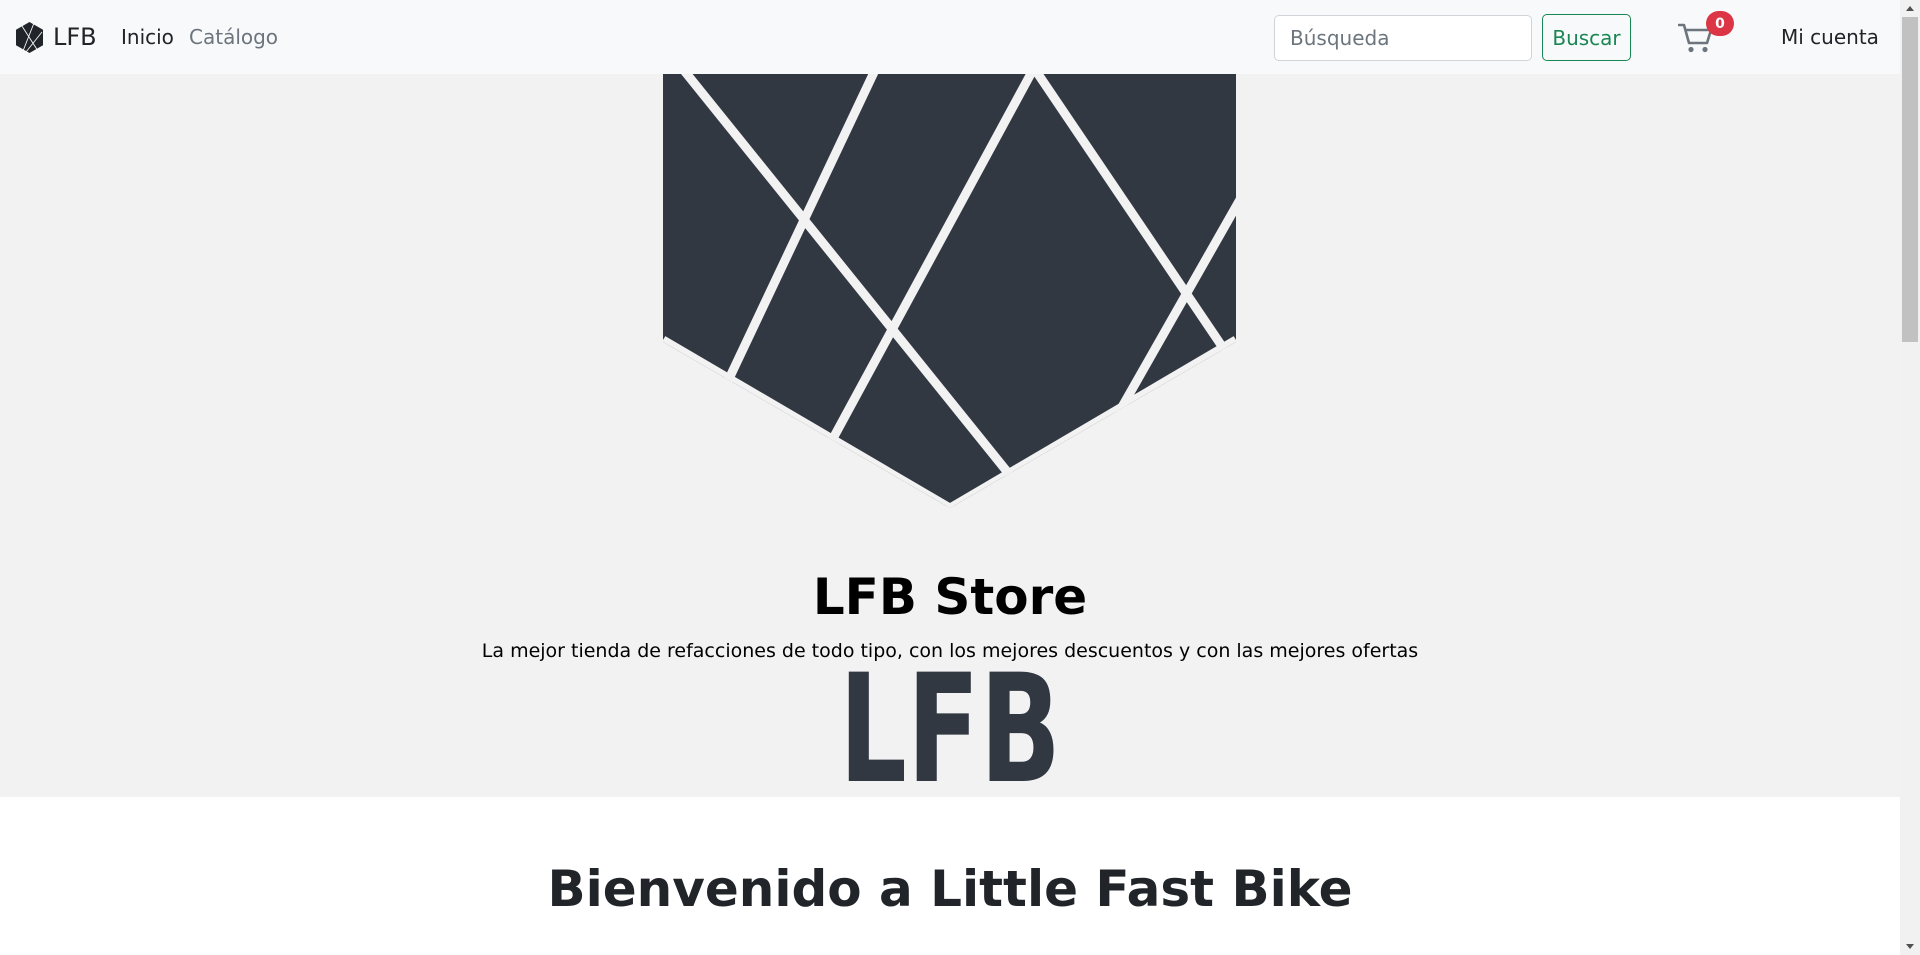  What do you see at coordinates (233, 37) in the screenshot?
I see `nav-link-catalogo: Catálogo` at bounding box center [233, 37].